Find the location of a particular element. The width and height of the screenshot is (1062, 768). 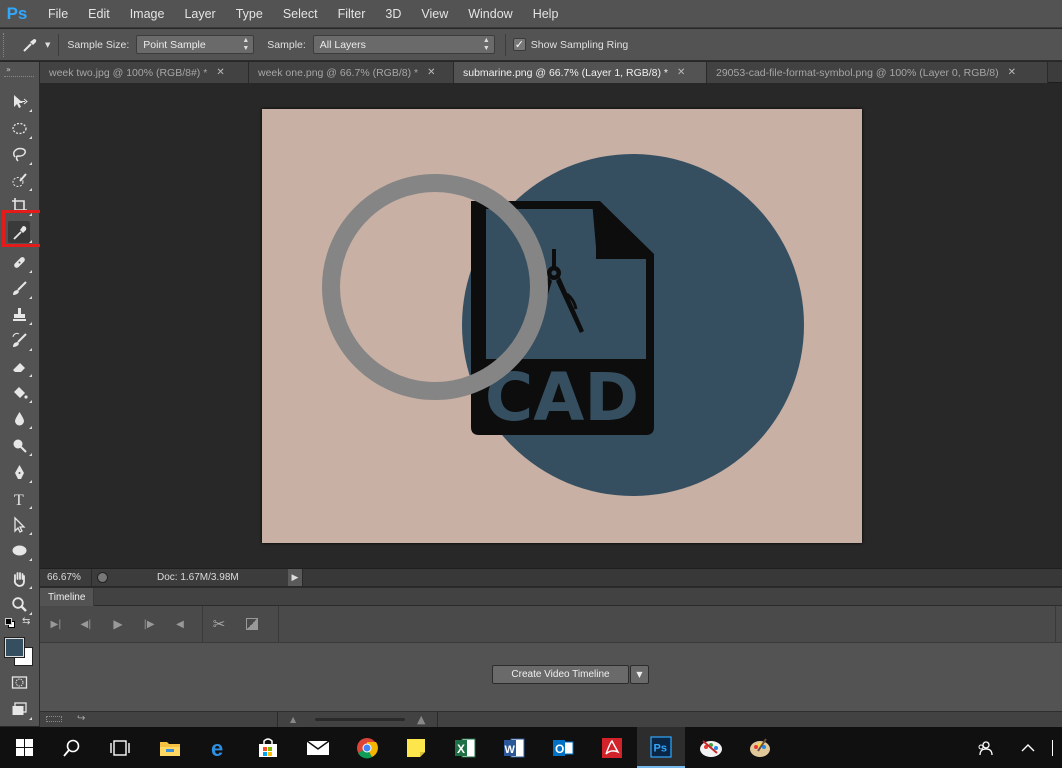

show-hidden-icons-button is located at coordinates (1028, 747).